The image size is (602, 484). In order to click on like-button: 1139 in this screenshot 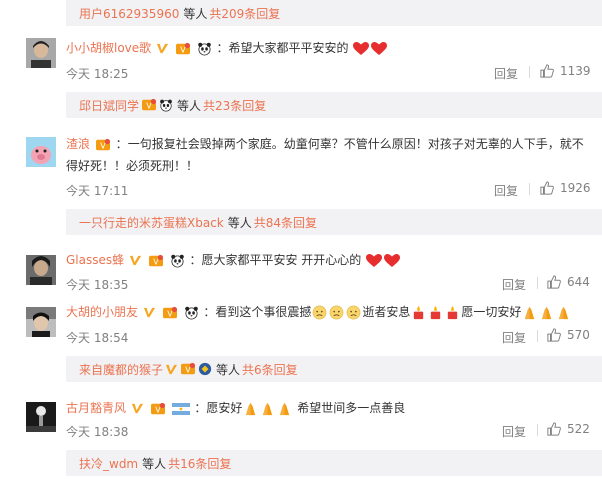, I will do `click(565, 71)`.